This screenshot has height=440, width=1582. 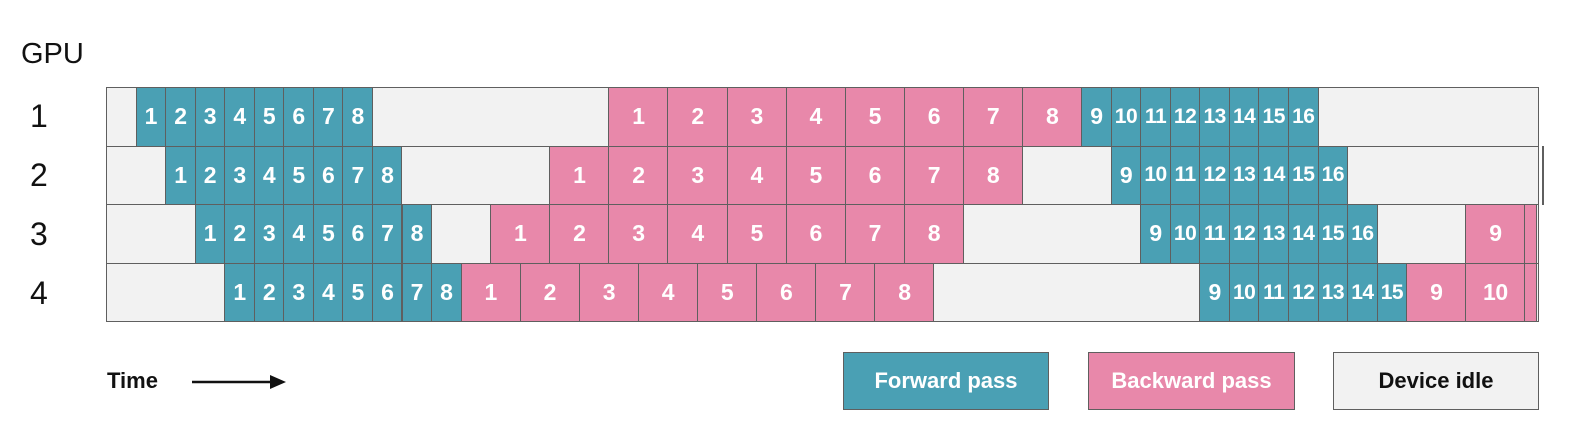 I want to click on backward-pass-block: 10, so click(x=1495, y=292).